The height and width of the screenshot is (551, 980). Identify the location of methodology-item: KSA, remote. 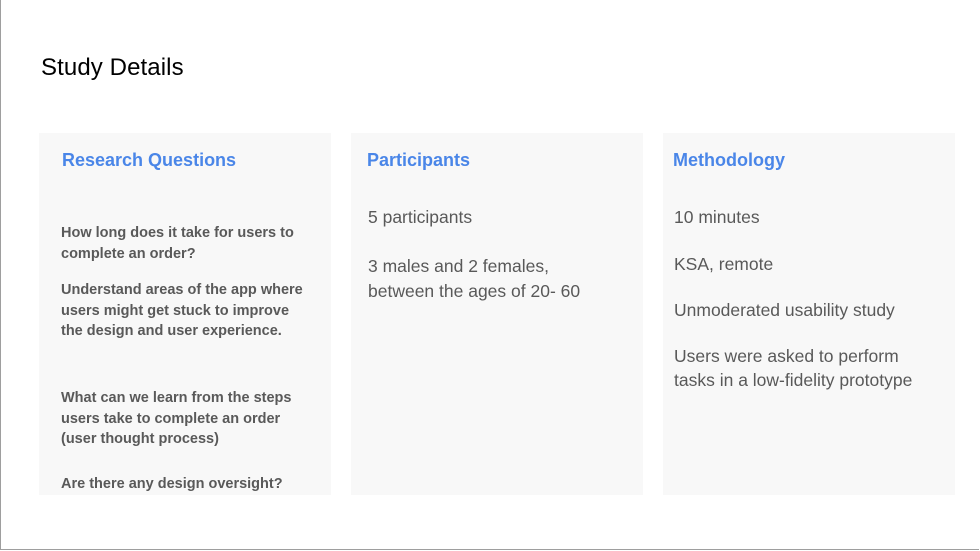
(724, 264).